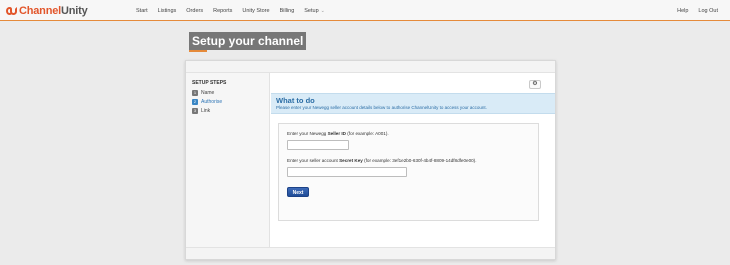  What do you see at coordinates (222, 11) in the screenshot?
I see `nav-reports: Reports` at bounding box center [222, 11].